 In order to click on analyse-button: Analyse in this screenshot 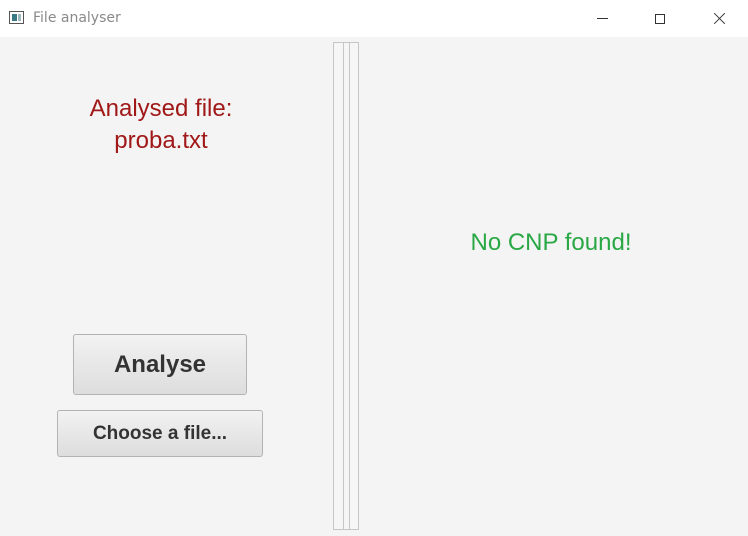, I will do `click(160, 364)`.